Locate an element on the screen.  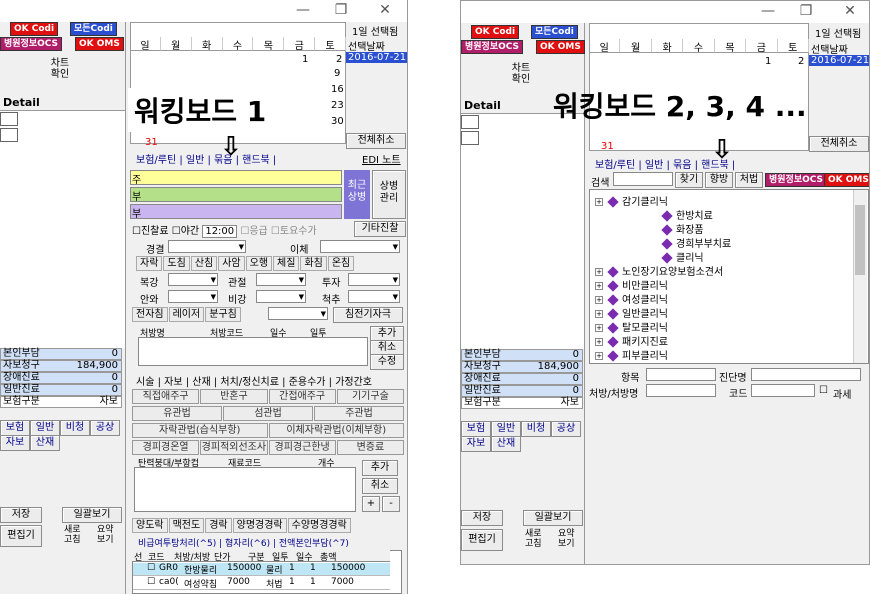
material-plus-button: + is located at coordinates (371, 504).